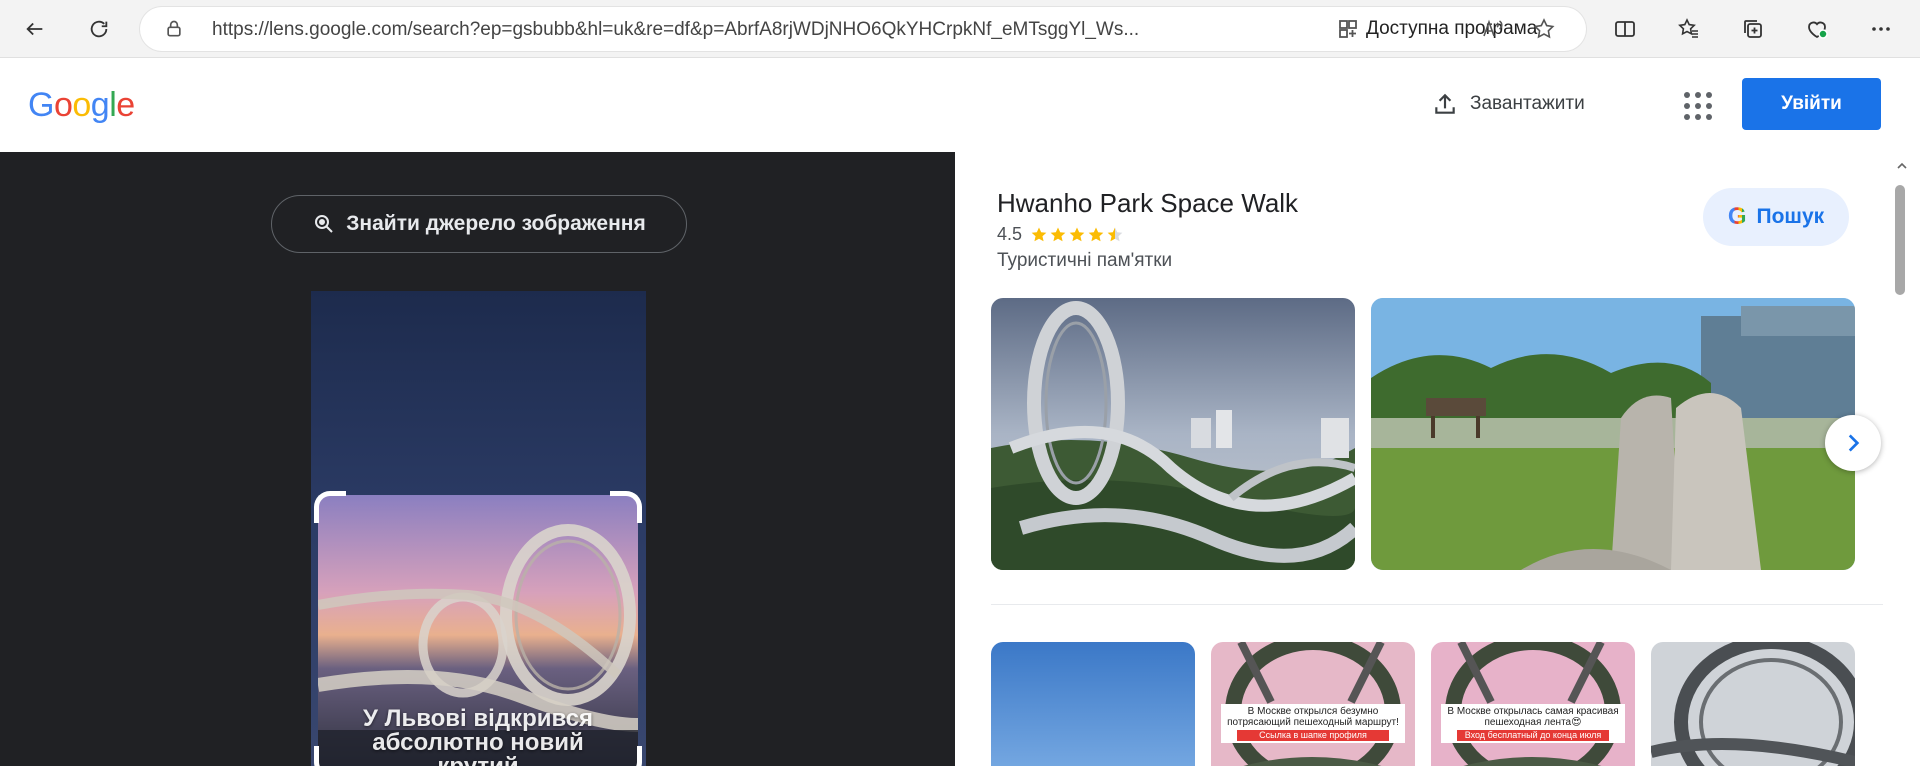  Describe the element at coordinates (478, 718) in the screenshot. I see `caption-line-1: У Львові відкрився` at that location.